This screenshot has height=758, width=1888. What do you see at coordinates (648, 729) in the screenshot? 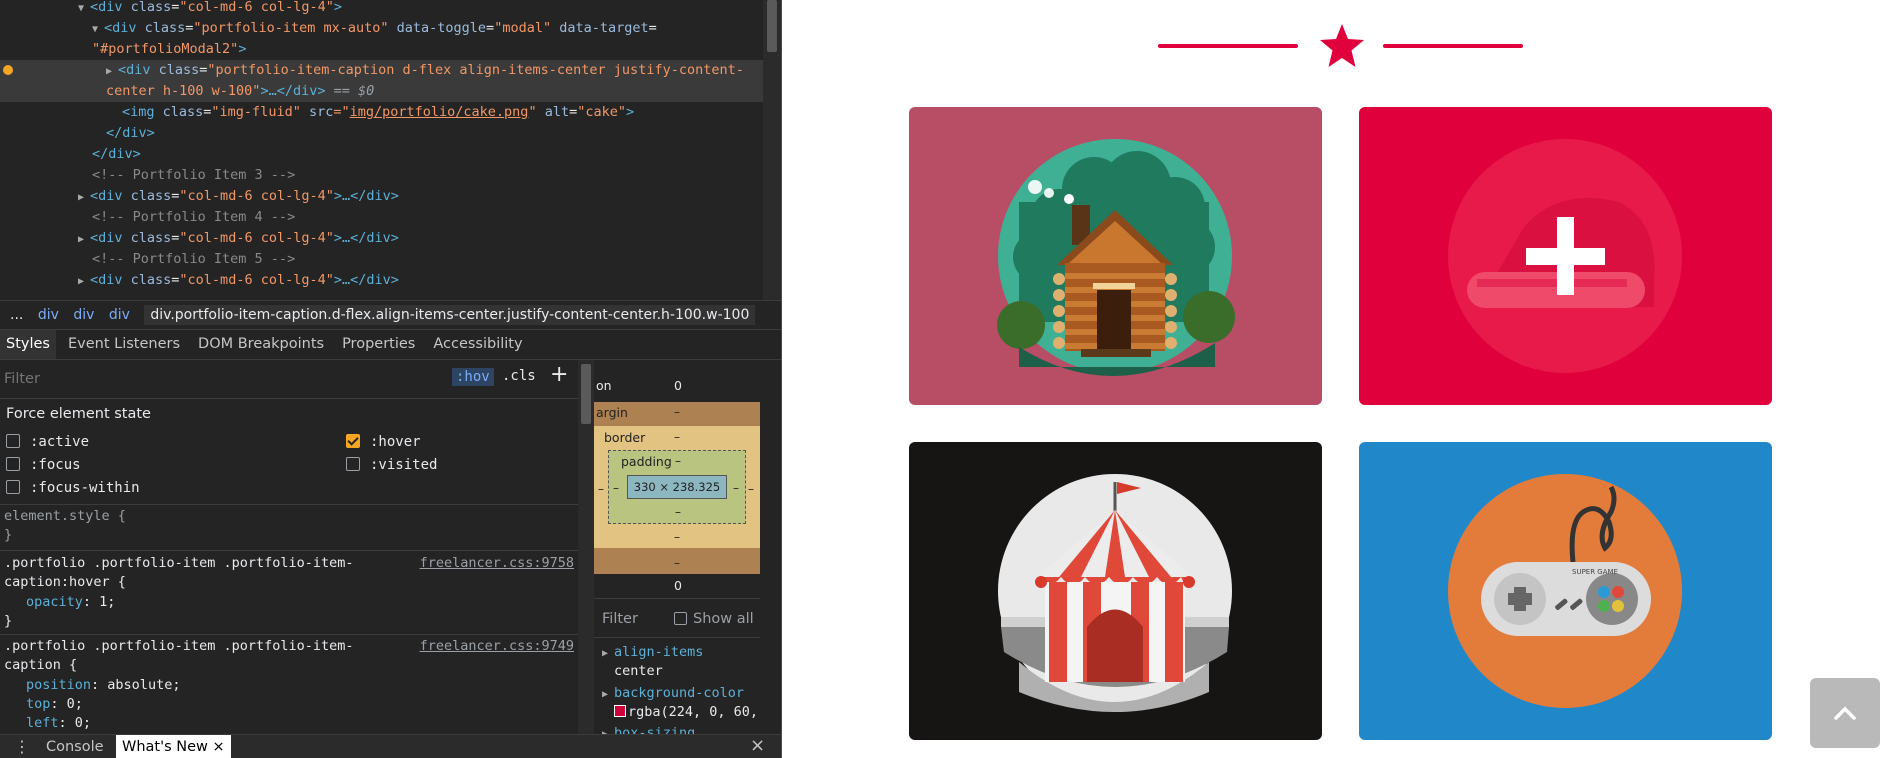
I see `computed-property: ▶box-sizing` at bounding box center [648, 729].